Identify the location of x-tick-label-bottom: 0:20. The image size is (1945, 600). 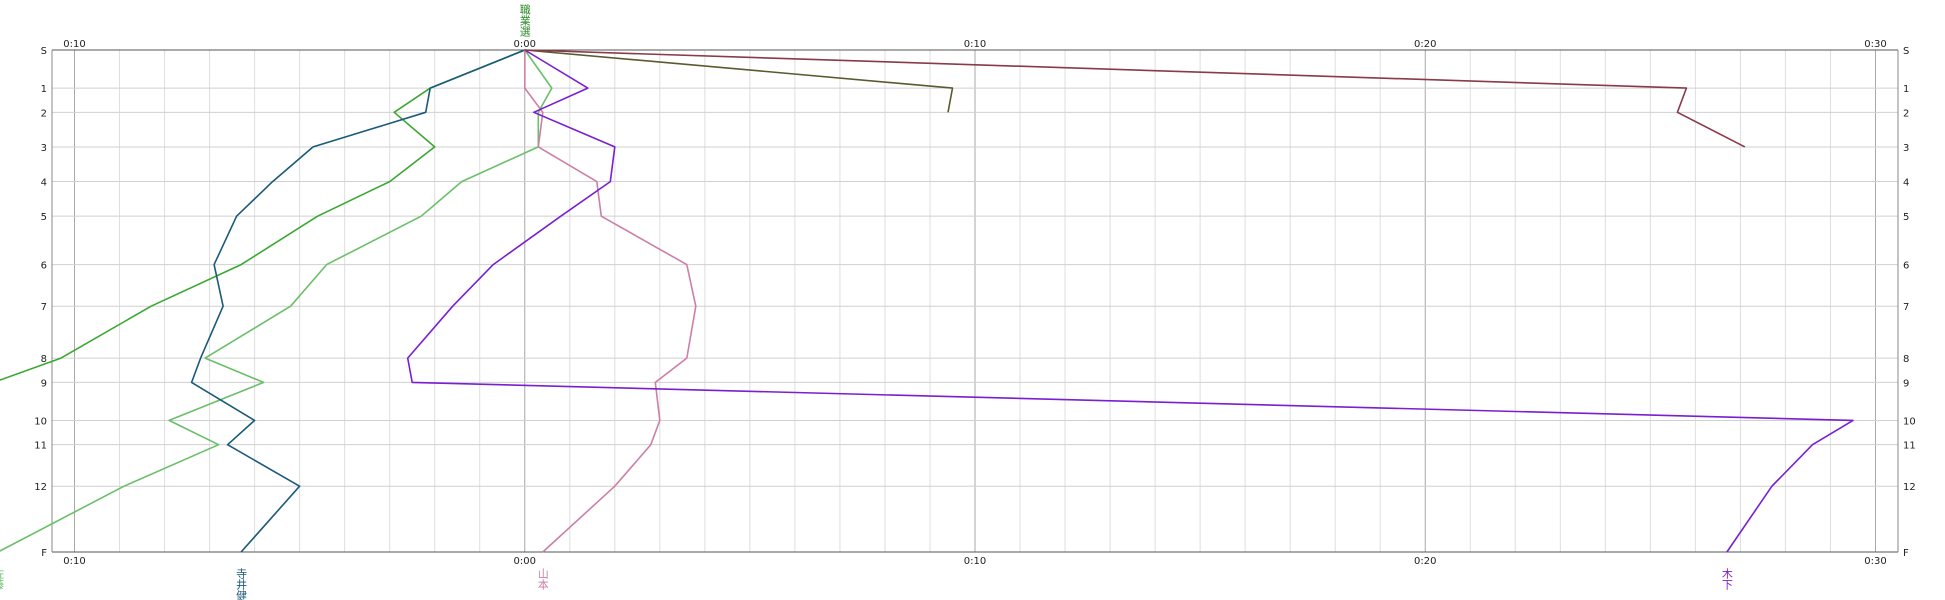
(1425, 561).